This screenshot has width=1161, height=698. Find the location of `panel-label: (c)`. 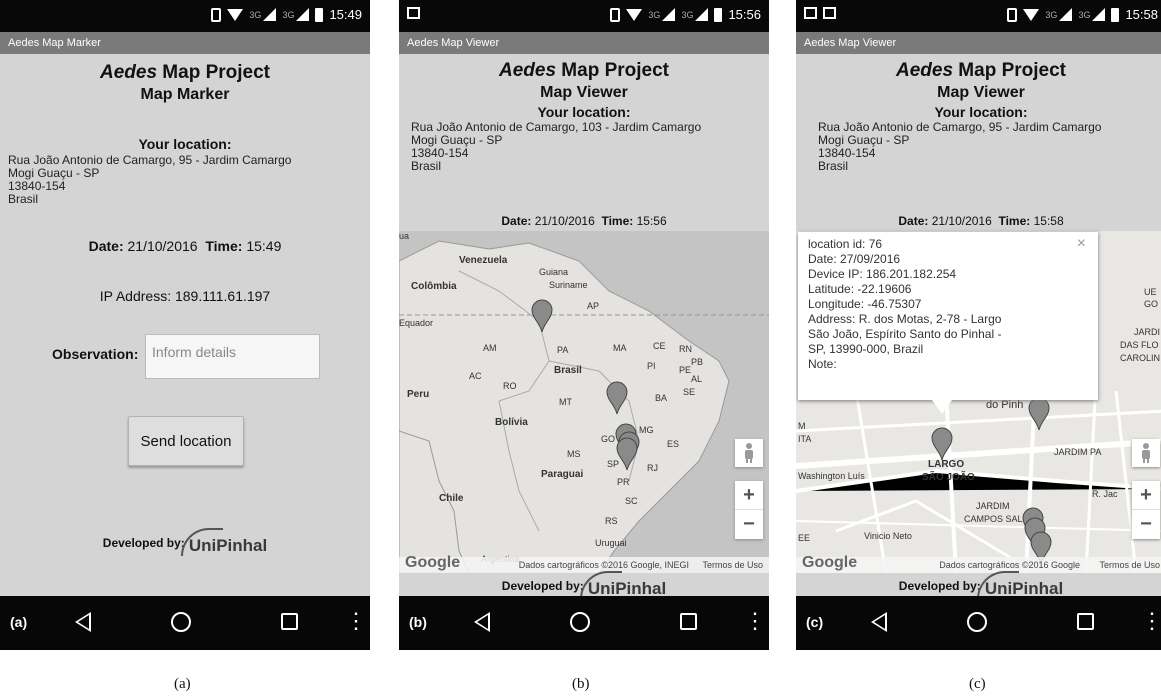

panel-label: (c) is located at coordinates (815, 622).